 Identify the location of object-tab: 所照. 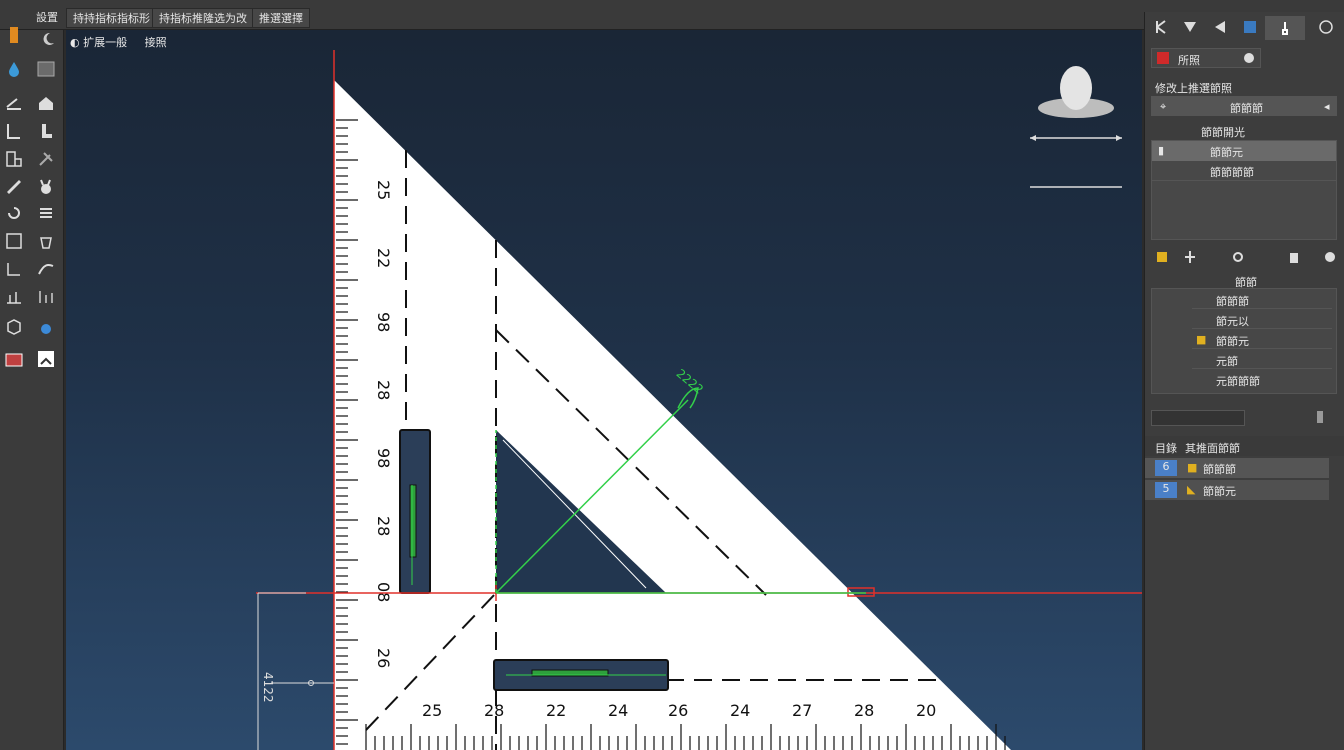
(1206, 58).